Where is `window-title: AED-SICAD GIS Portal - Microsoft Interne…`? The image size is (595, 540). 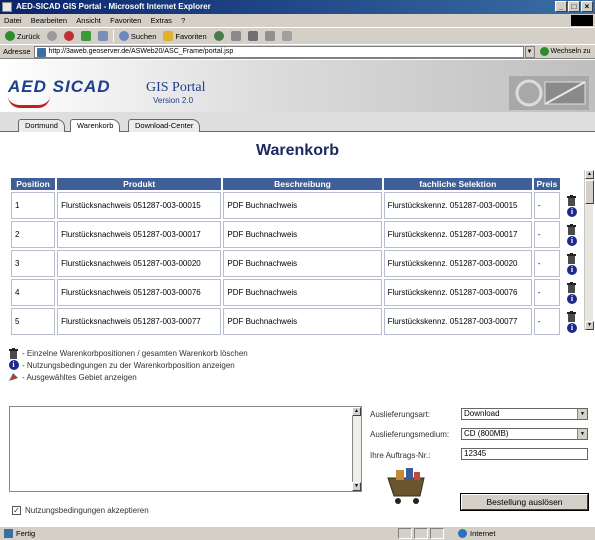 window-title: AED-SICAD GIS Portal - Microsoft Interne… is located at coordinates (113, 6).